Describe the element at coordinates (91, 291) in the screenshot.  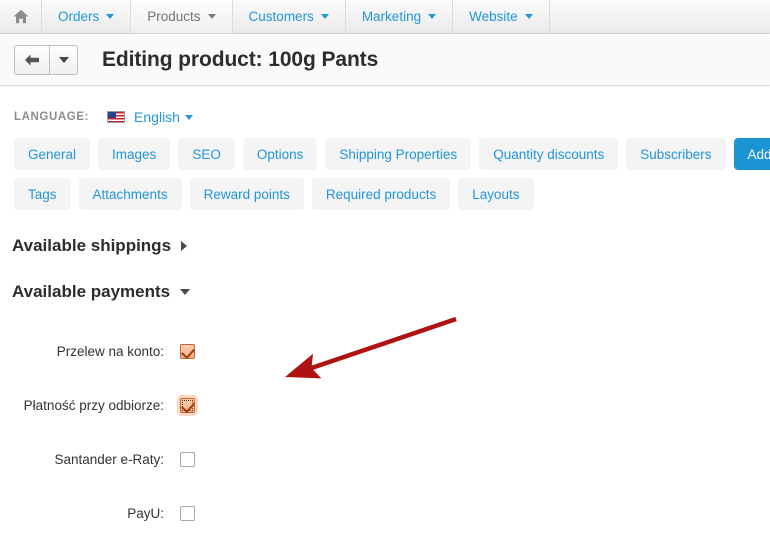
I see `section-title: Available payments` at that location.